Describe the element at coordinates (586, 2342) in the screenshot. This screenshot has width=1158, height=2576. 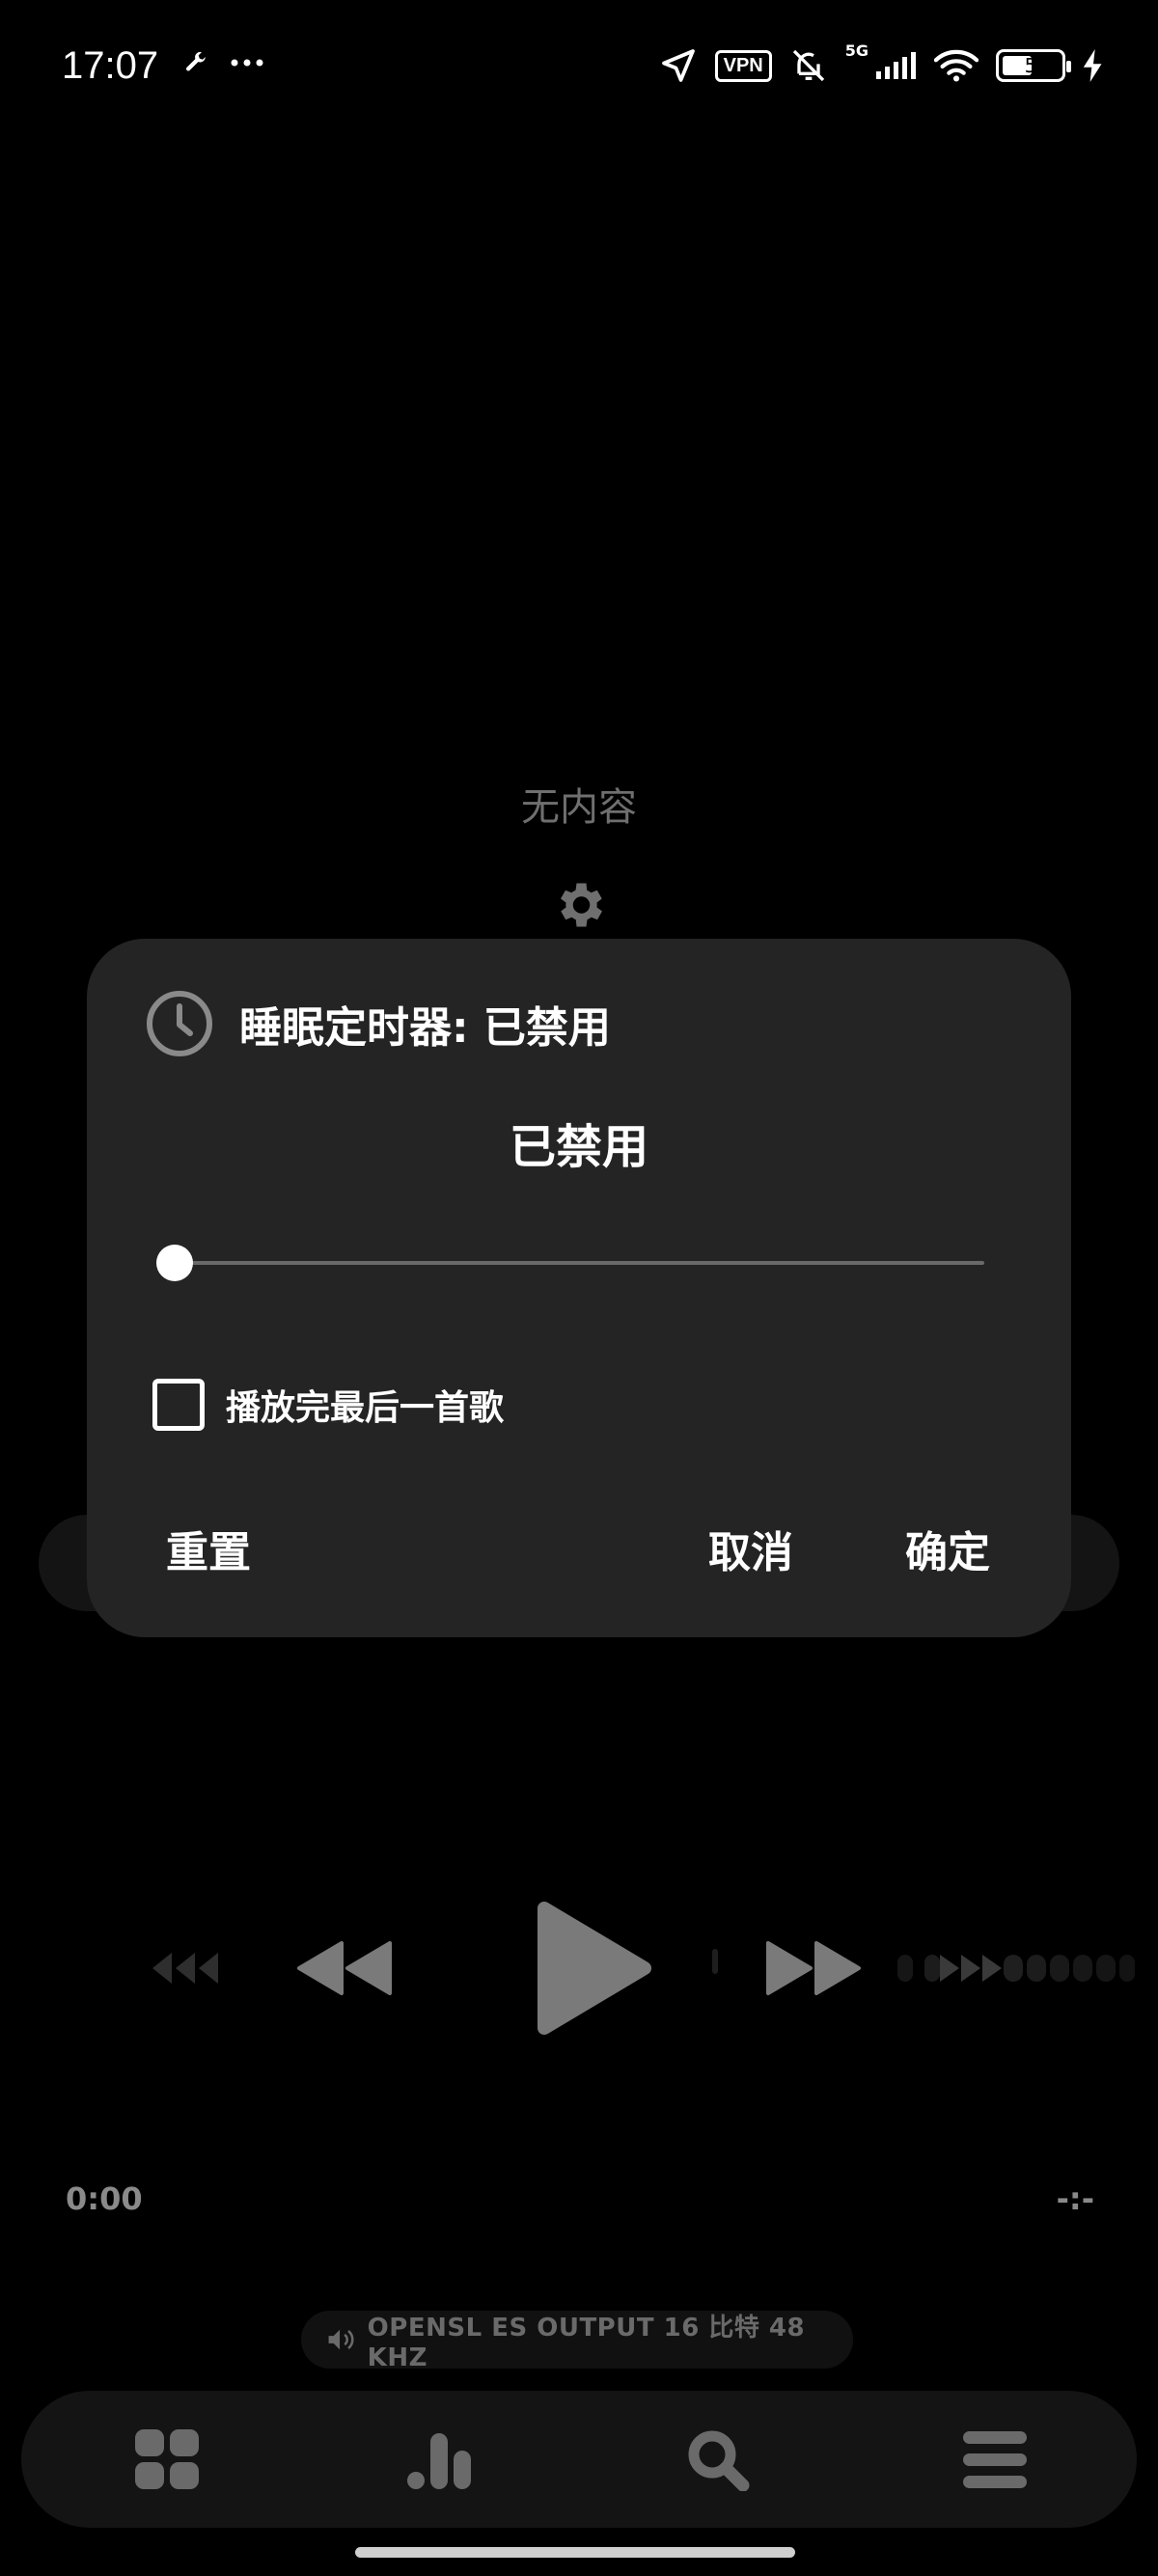
I see `audio-output-text: OPENSL ES OUTPUT 16 比特 48 KHZ` at that location.